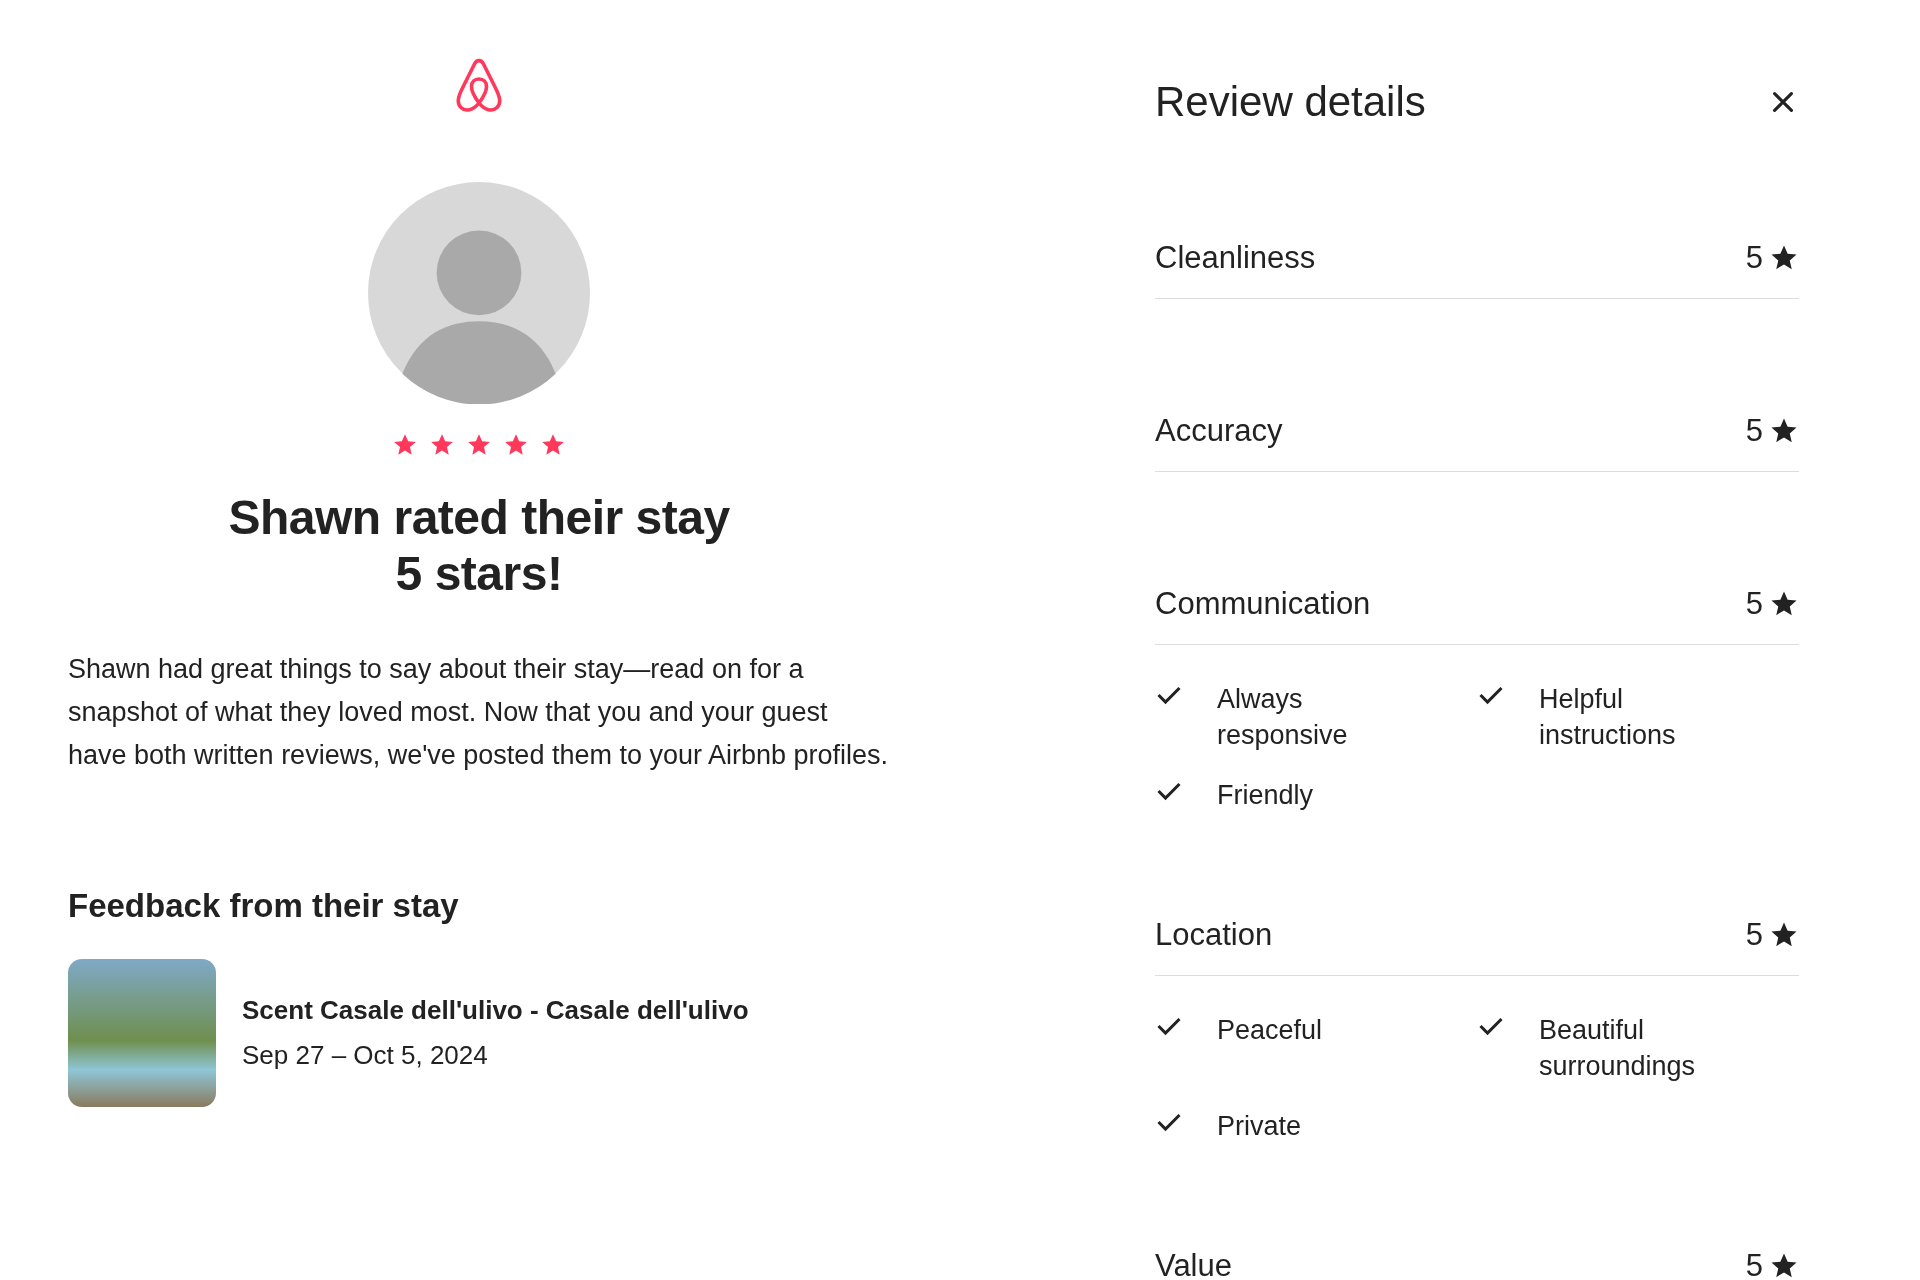 This screenshot has height=1280, width=1920. I want to click on summary-text: Shawn had great things to say about their stay—read on for a snapshot of what they loved most. Now that you and your guest have both written reviews, we've posted them to your Airbnb profiles., so click(479, 712).